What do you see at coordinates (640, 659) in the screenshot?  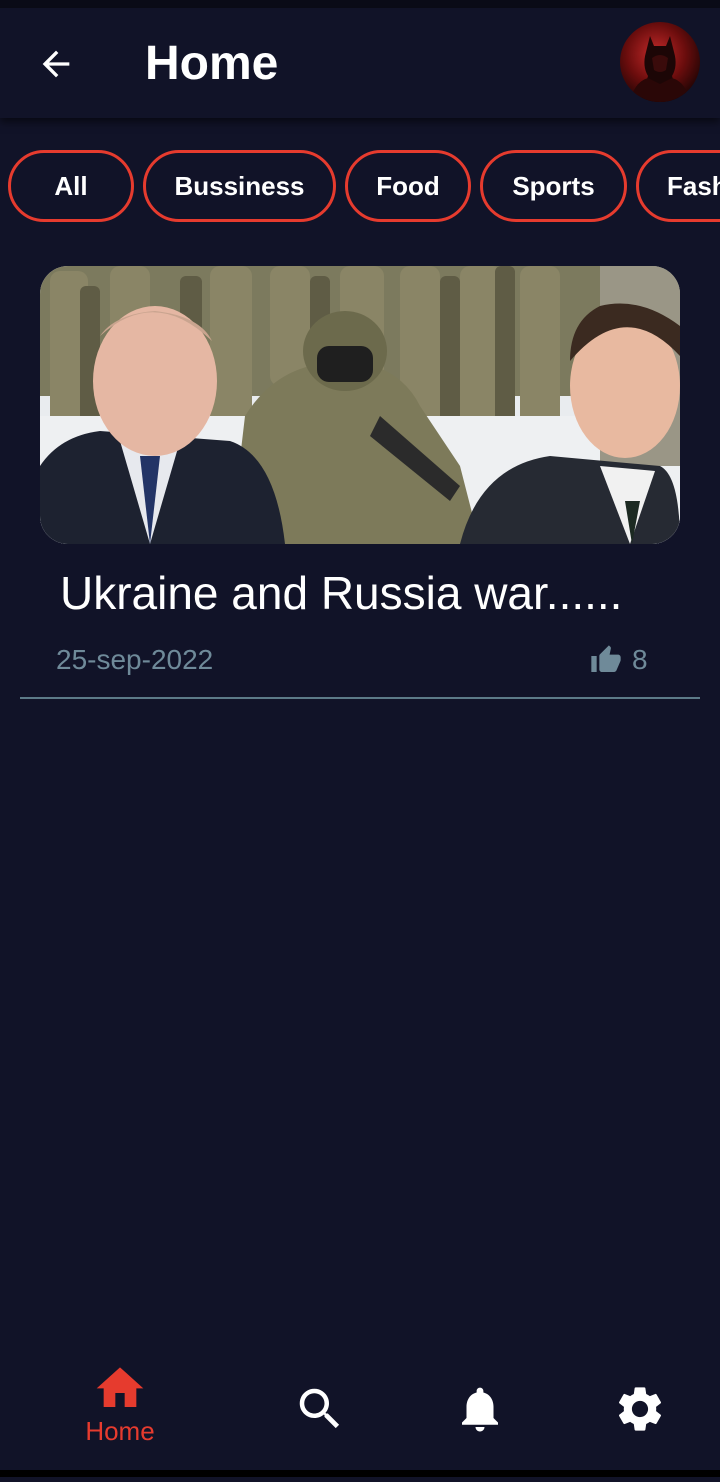 I see `like-count: 8` at bounding box center [640, 659].